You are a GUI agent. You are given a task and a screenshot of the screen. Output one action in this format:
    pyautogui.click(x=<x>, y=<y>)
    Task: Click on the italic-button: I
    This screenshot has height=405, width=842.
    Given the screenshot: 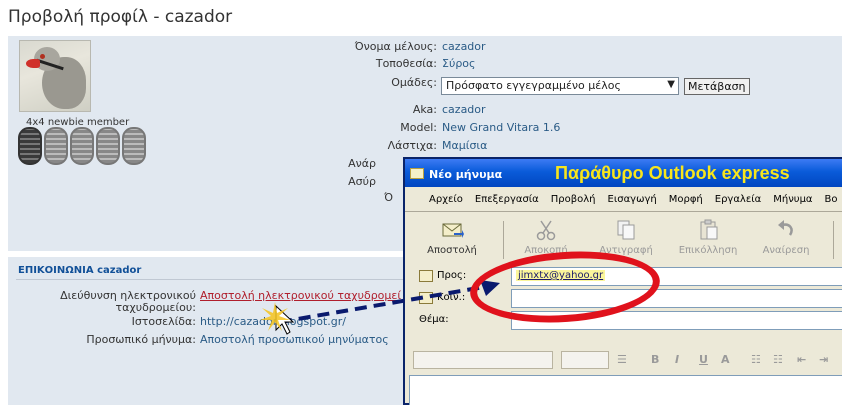 What is the action you would take?
    pyautogui.click(x=677, y=359)
    